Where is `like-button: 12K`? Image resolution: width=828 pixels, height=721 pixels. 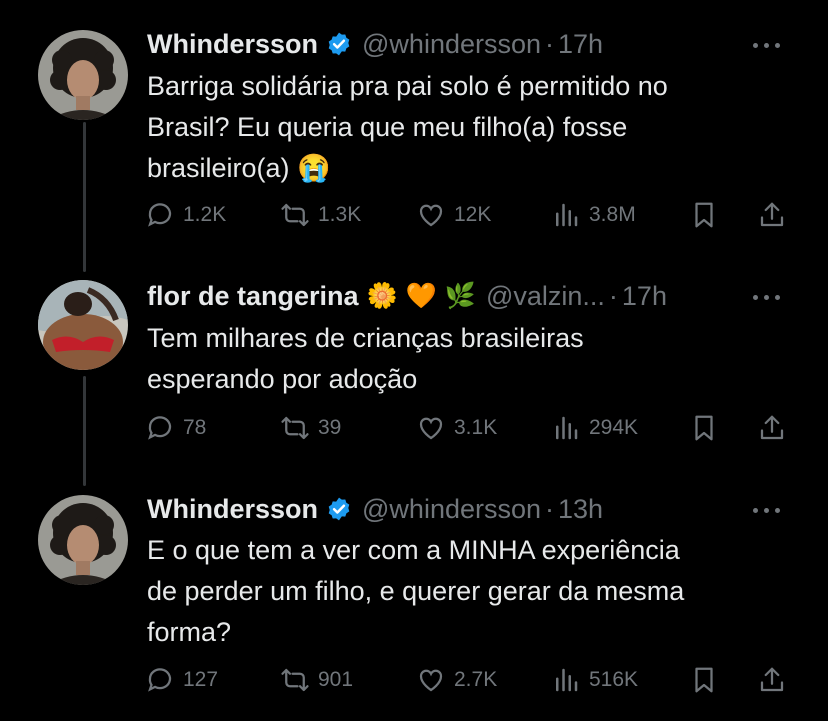 like-button: 12K is located at coordinates (453, 215).